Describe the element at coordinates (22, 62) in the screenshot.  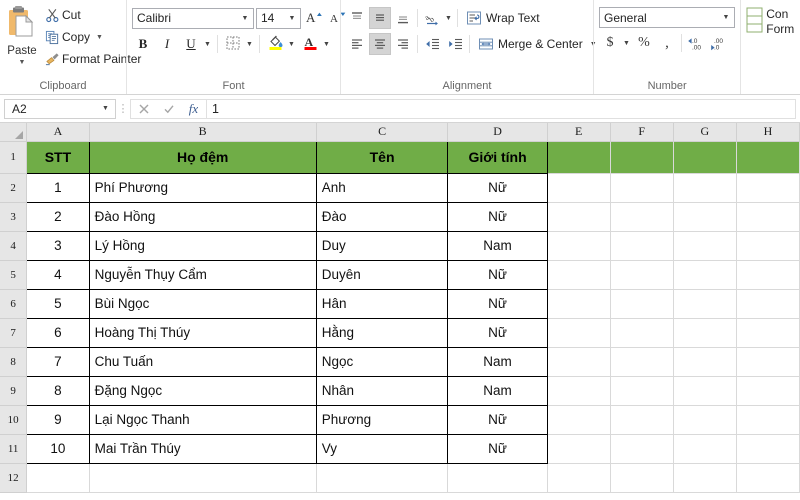
I see `paste-dropdown-caret-icon: ▼` at that location.